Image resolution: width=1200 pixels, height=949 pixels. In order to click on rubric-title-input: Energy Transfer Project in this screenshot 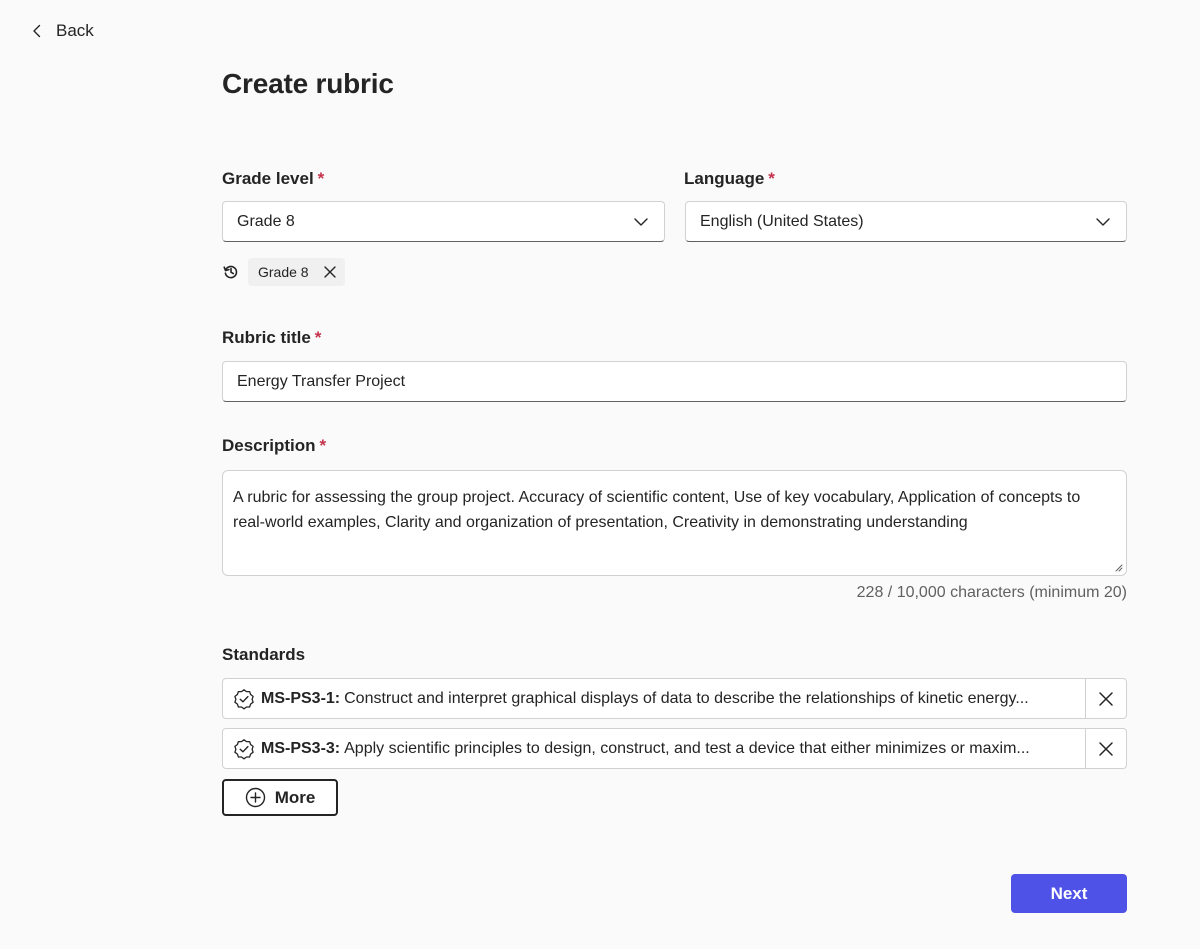, I will do `click(674, 381)`.